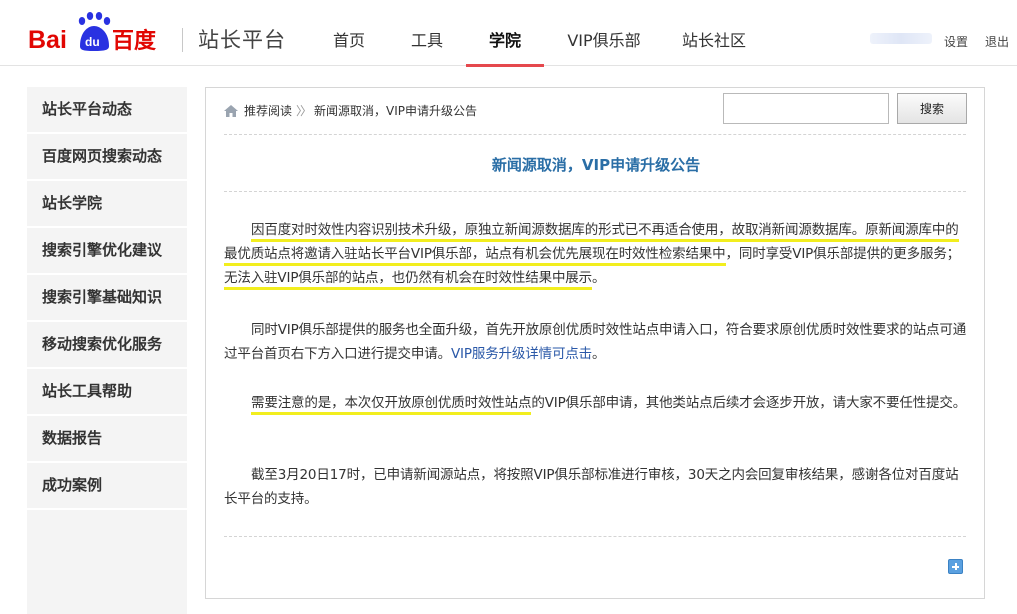 The height and width of the screenshot is (614, 1017). I want to click on sidebar-item-web-search-news: 百度网页搜索动态, so click(107, 157).